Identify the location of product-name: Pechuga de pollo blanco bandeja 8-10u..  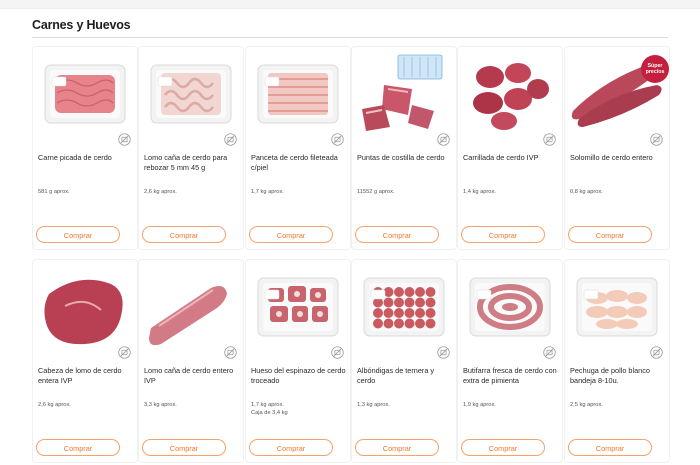
(618, 376).